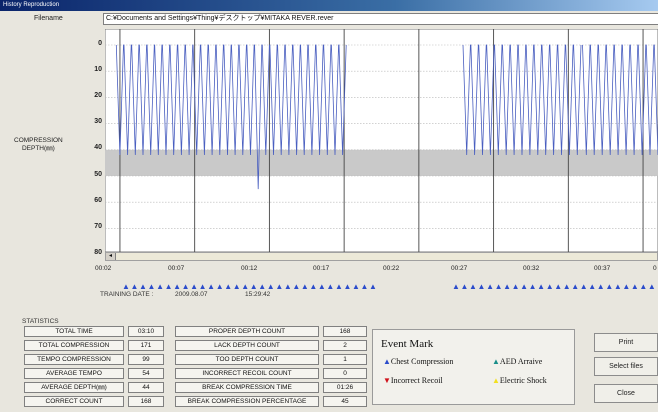  I want to click on chart-scrollbar: ◂, so click(381, 256).